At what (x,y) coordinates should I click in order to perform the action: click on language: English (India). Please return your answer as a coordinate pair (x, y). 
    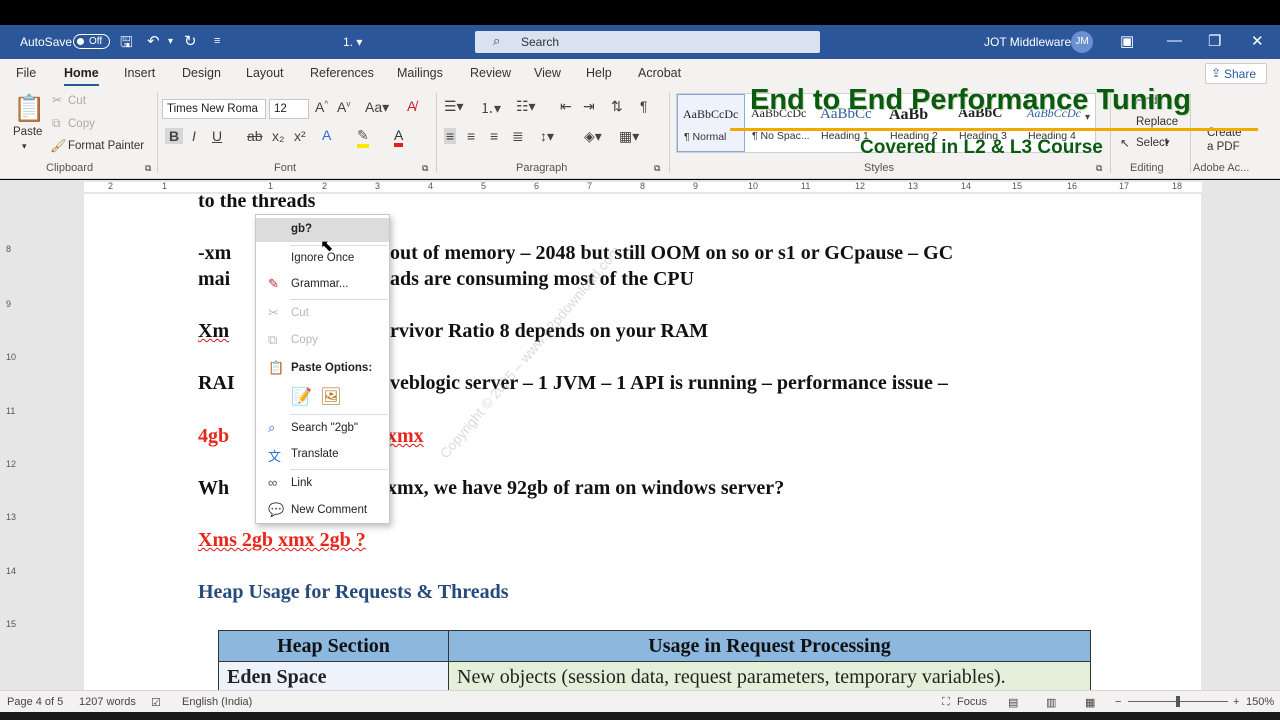
    Looking at the image, I should click on (217, 702).